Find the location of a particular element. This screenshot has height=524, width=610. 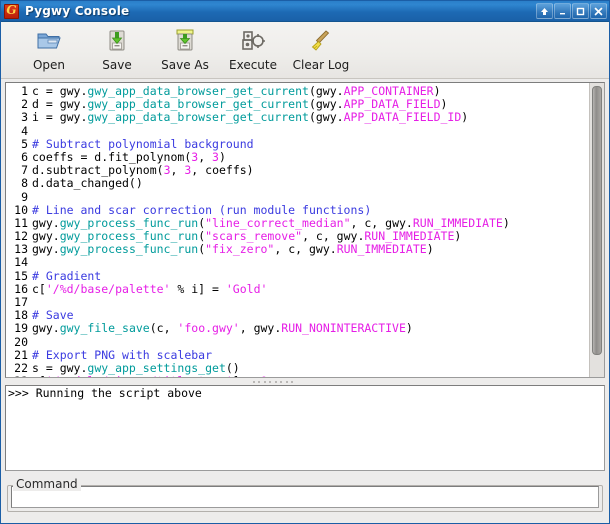

code-token-str: "fix_zero" is located at coordinates (240, 249).